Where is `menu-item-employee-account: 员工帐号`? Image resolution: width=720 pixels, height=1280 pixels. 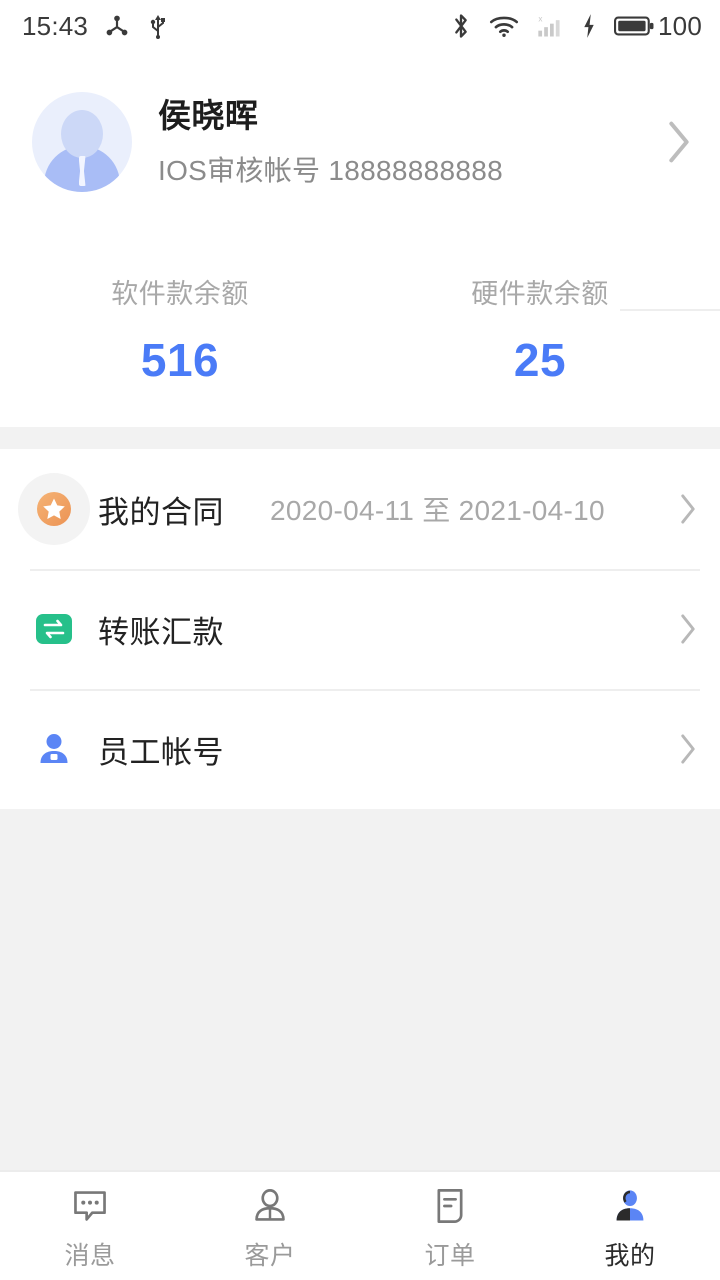
menu-item-employee-account: 员工帐号 is located at coordinates (360, 749).